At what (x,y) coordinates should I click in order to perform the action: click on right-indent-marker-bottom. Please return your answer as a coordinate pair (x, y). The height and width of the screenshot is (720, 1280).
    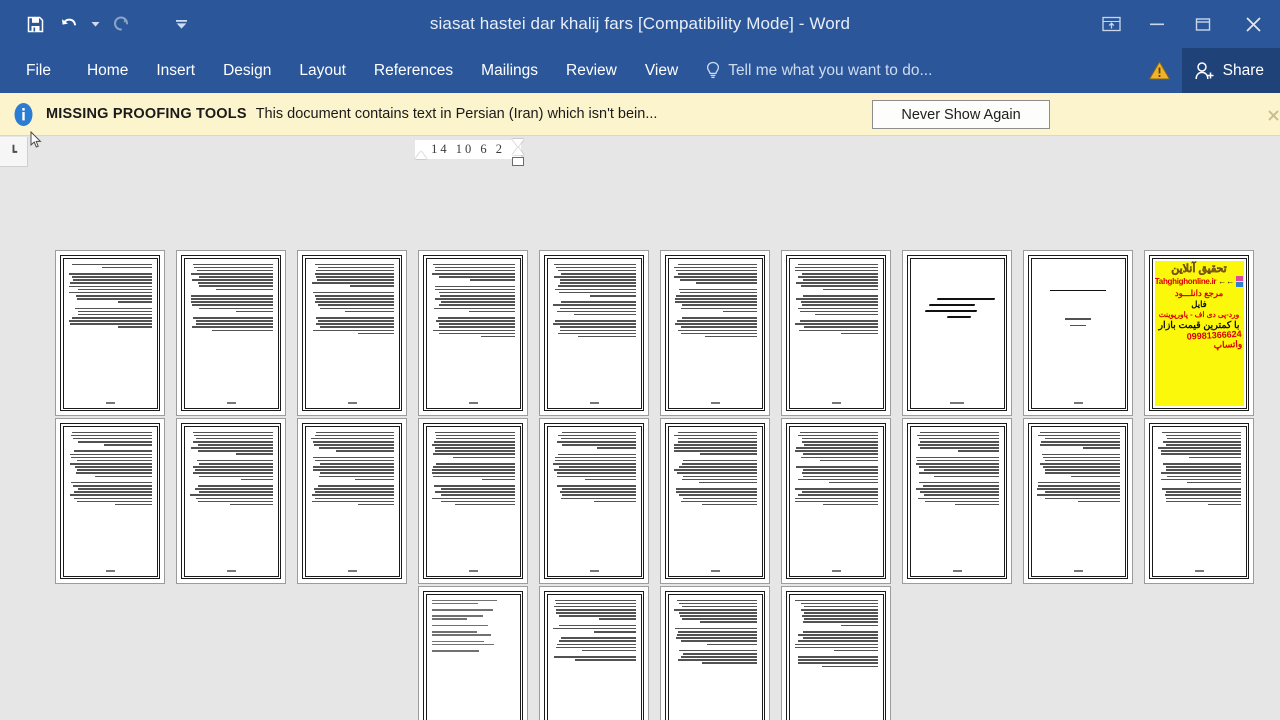
    Looking at the image, I should click on (518, 151).